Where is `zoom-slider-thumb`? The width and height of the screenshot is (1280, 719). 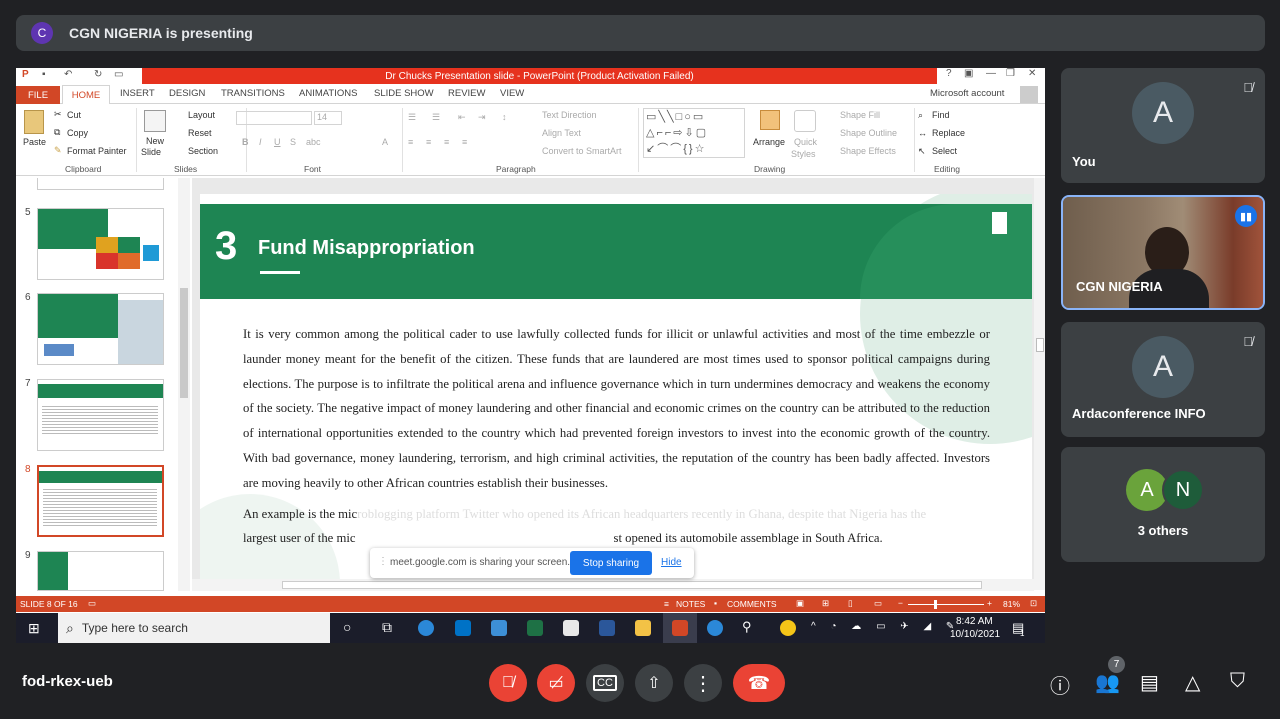 zoom-slider-thumb is located at coordinates (935, 604).